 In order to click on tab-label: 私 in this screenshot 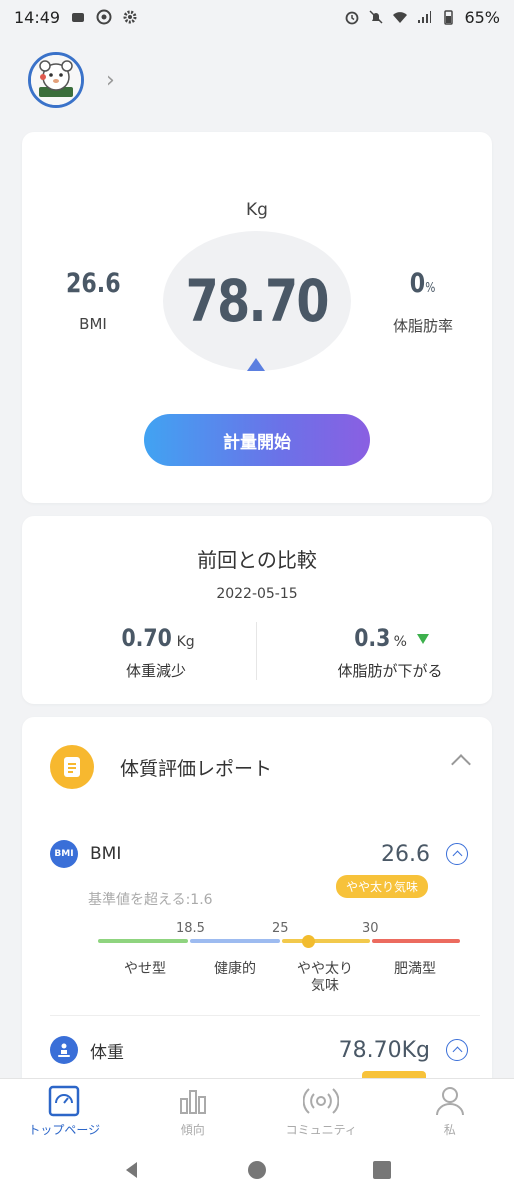, I will do `click(449, 1130)`.